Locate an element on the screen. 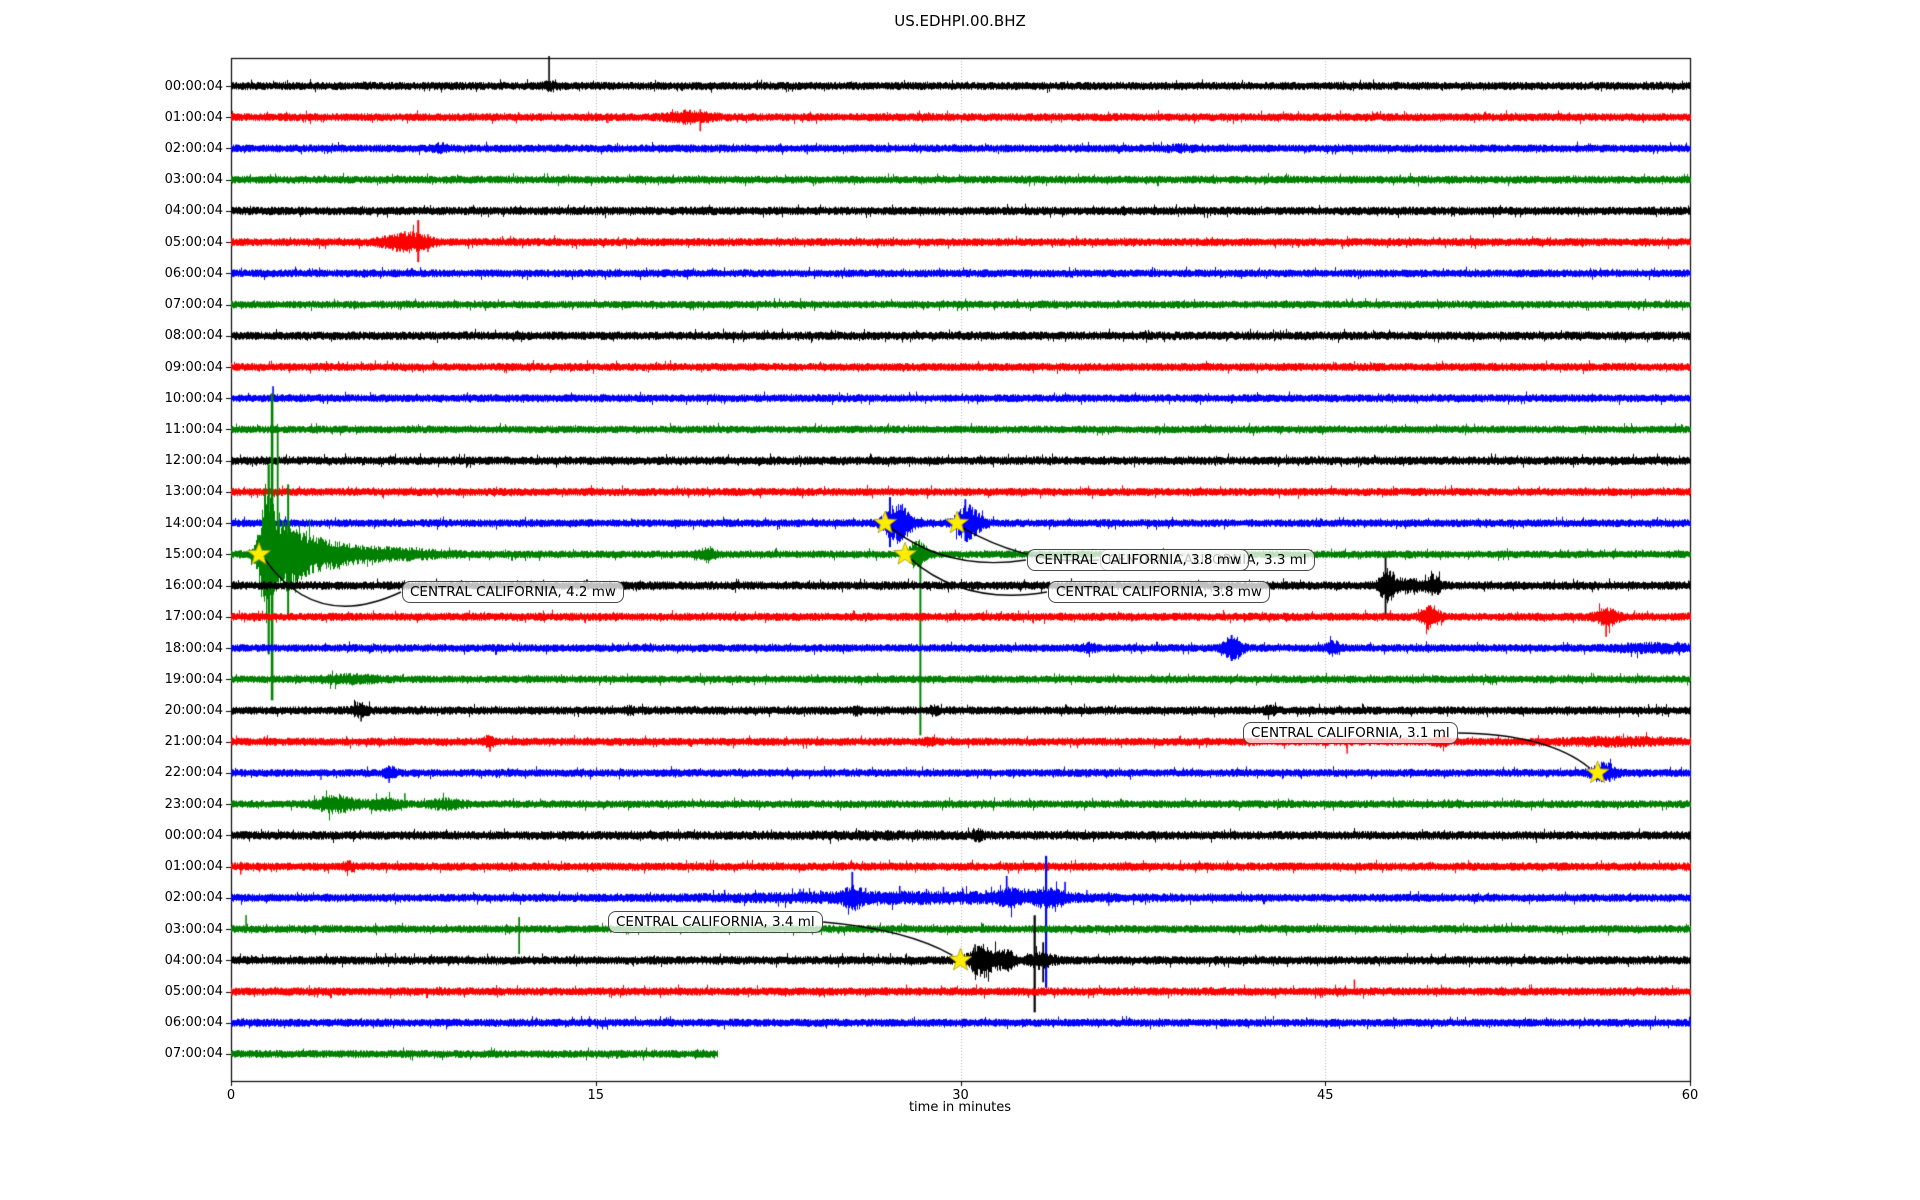  y-tick-label: 10:00:04 is located at coordinates (193, 398).